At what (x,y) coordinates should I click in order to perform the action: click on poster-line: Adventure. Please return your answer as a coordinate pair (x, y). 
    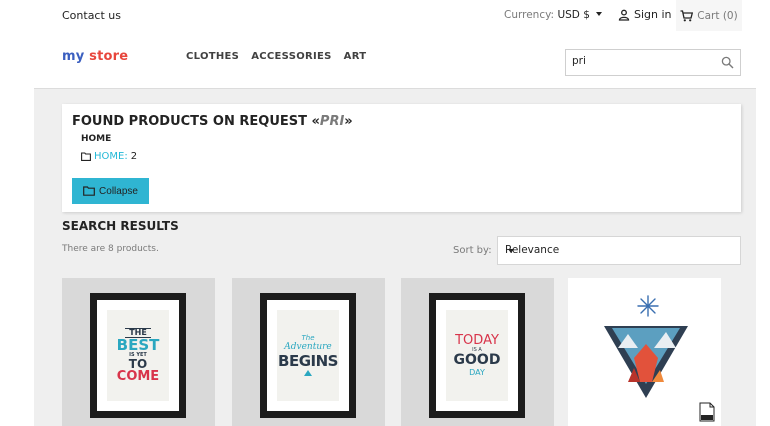
    Looking at the image, I should click on (308, 346).